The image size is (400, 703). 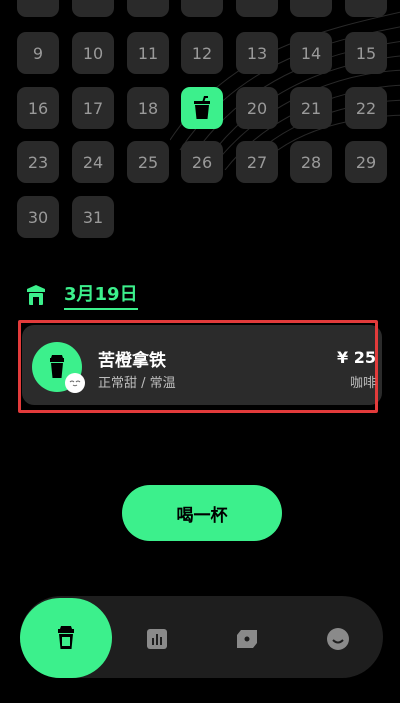 I want to click on calendar-day: 16, so click(x=38, y=108).